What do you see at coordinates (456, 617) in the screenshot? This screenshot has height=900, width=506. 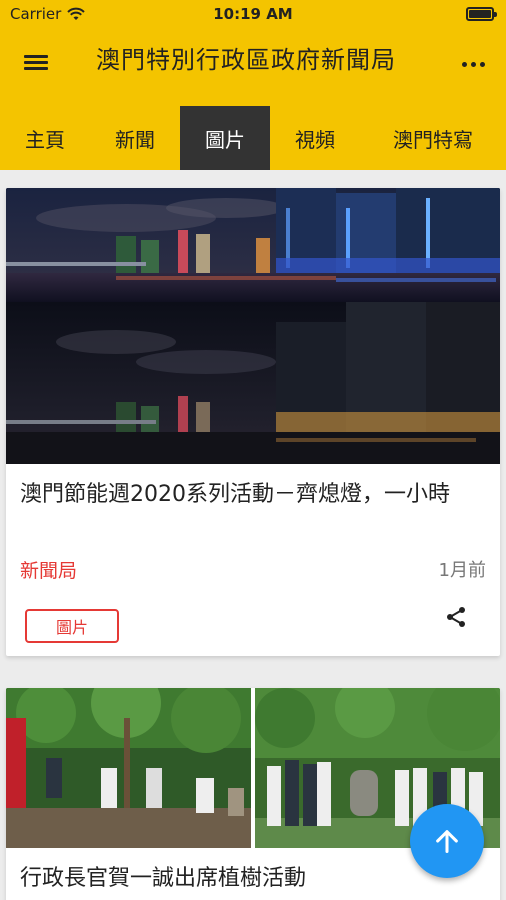 I see `share-icon` at bounding box center [456, 617].